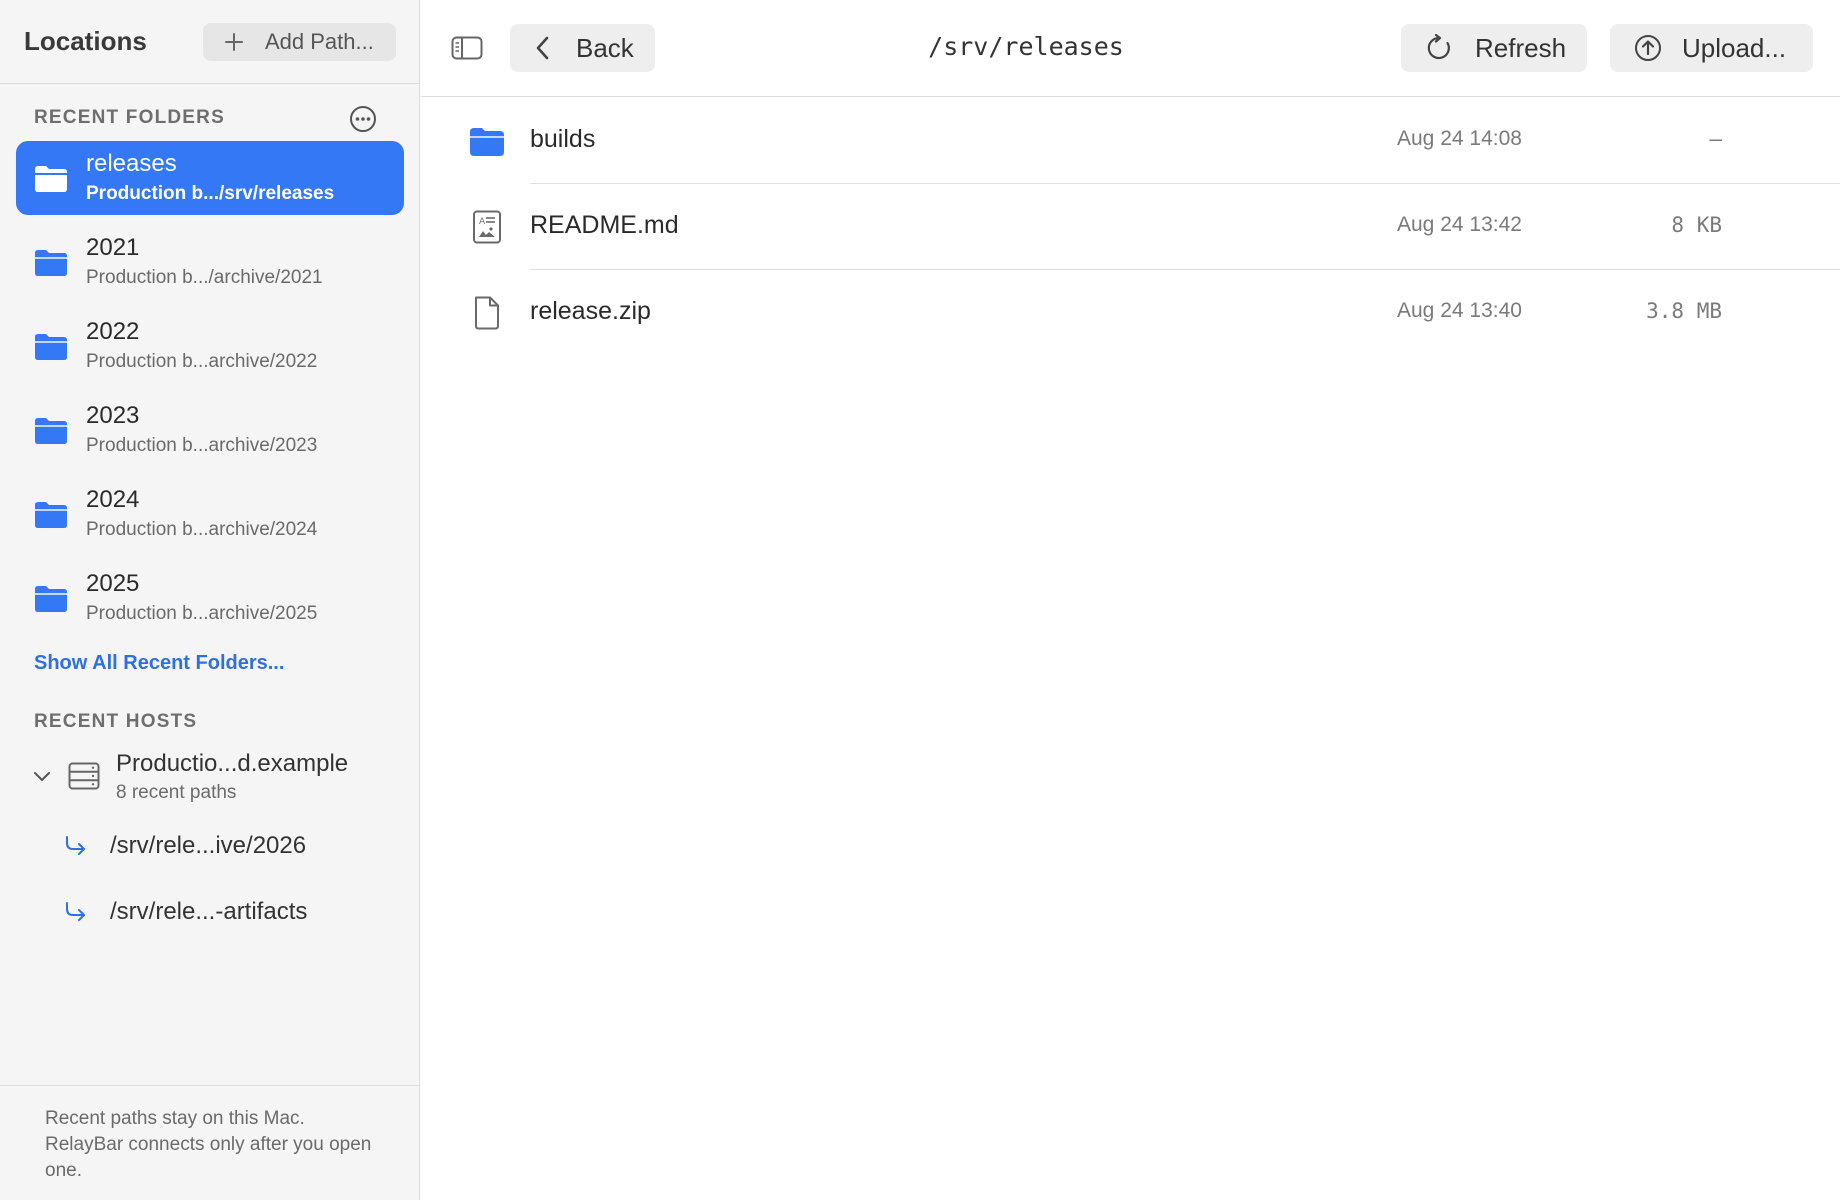  I want to click on file-date: Aug 24 13:42, so click(1459, 224).